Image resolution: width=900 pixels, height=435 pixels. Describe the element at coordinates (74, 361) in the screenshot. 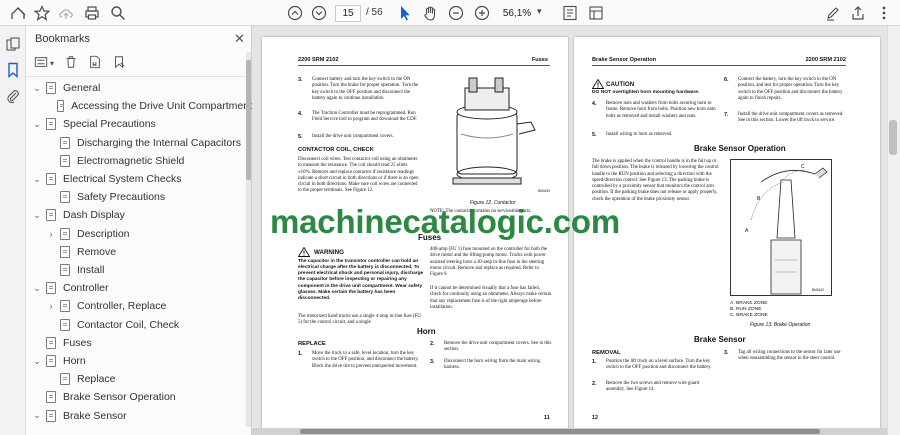

I see `bookmark-label: Horn` at that location.